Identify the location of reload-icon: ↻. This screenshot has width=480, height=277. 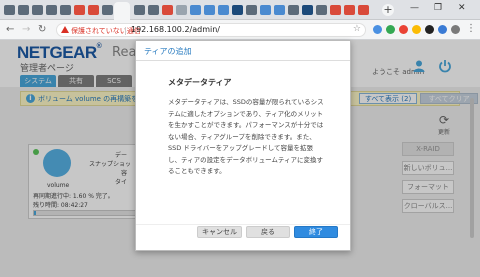
(42, 29).